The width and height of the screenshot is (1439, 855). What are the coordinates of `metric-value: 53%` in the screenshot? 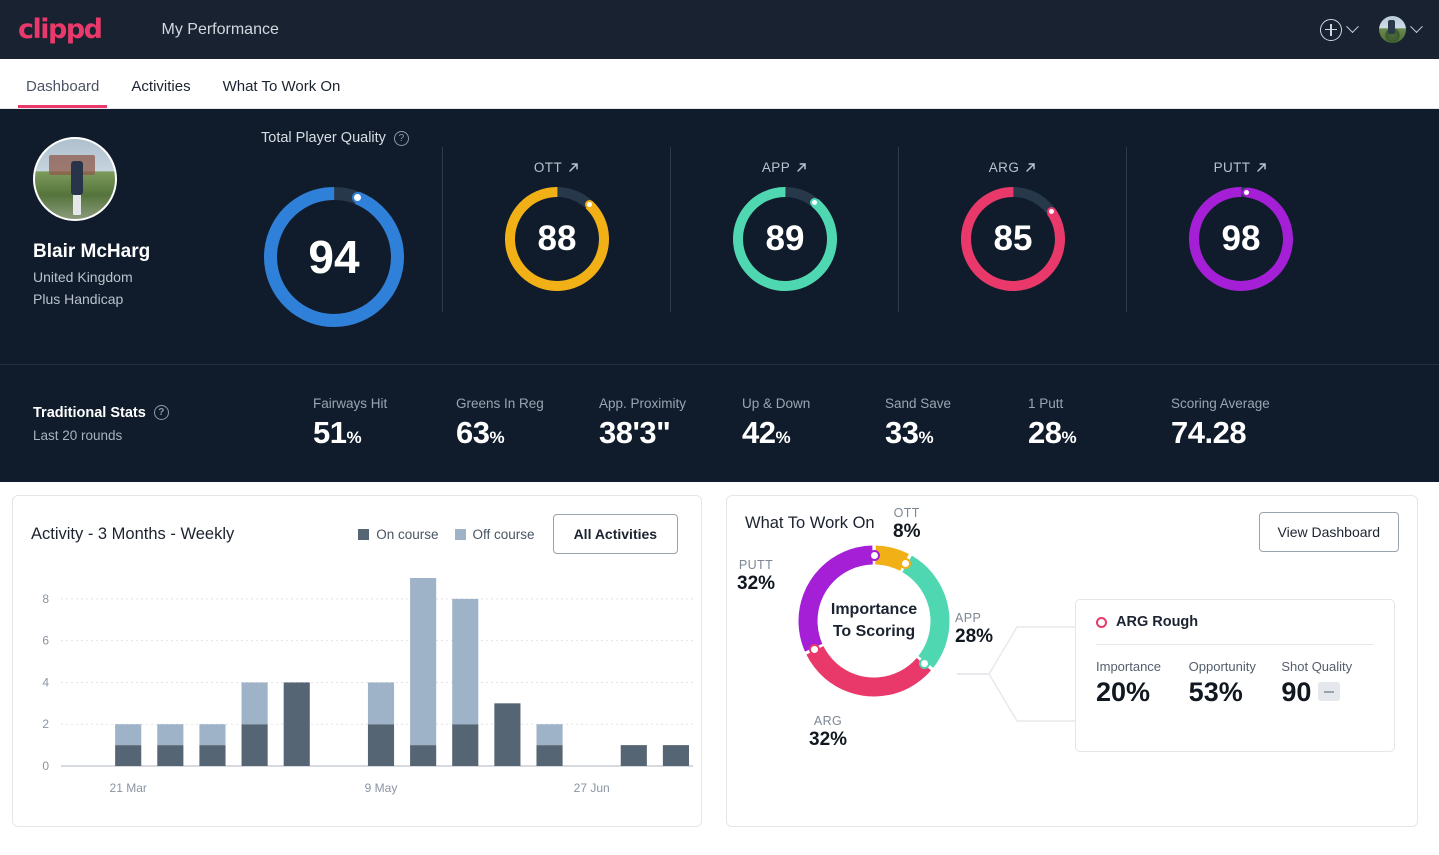 It's located at (1215, 692).